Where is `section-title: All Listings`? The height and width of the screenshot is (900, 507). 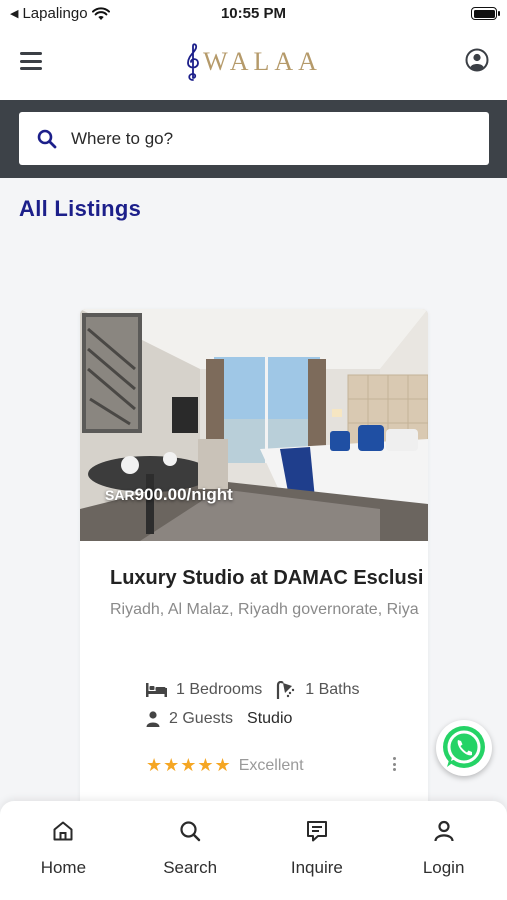 section-title: All Listings is located at coordinates (80, 208).